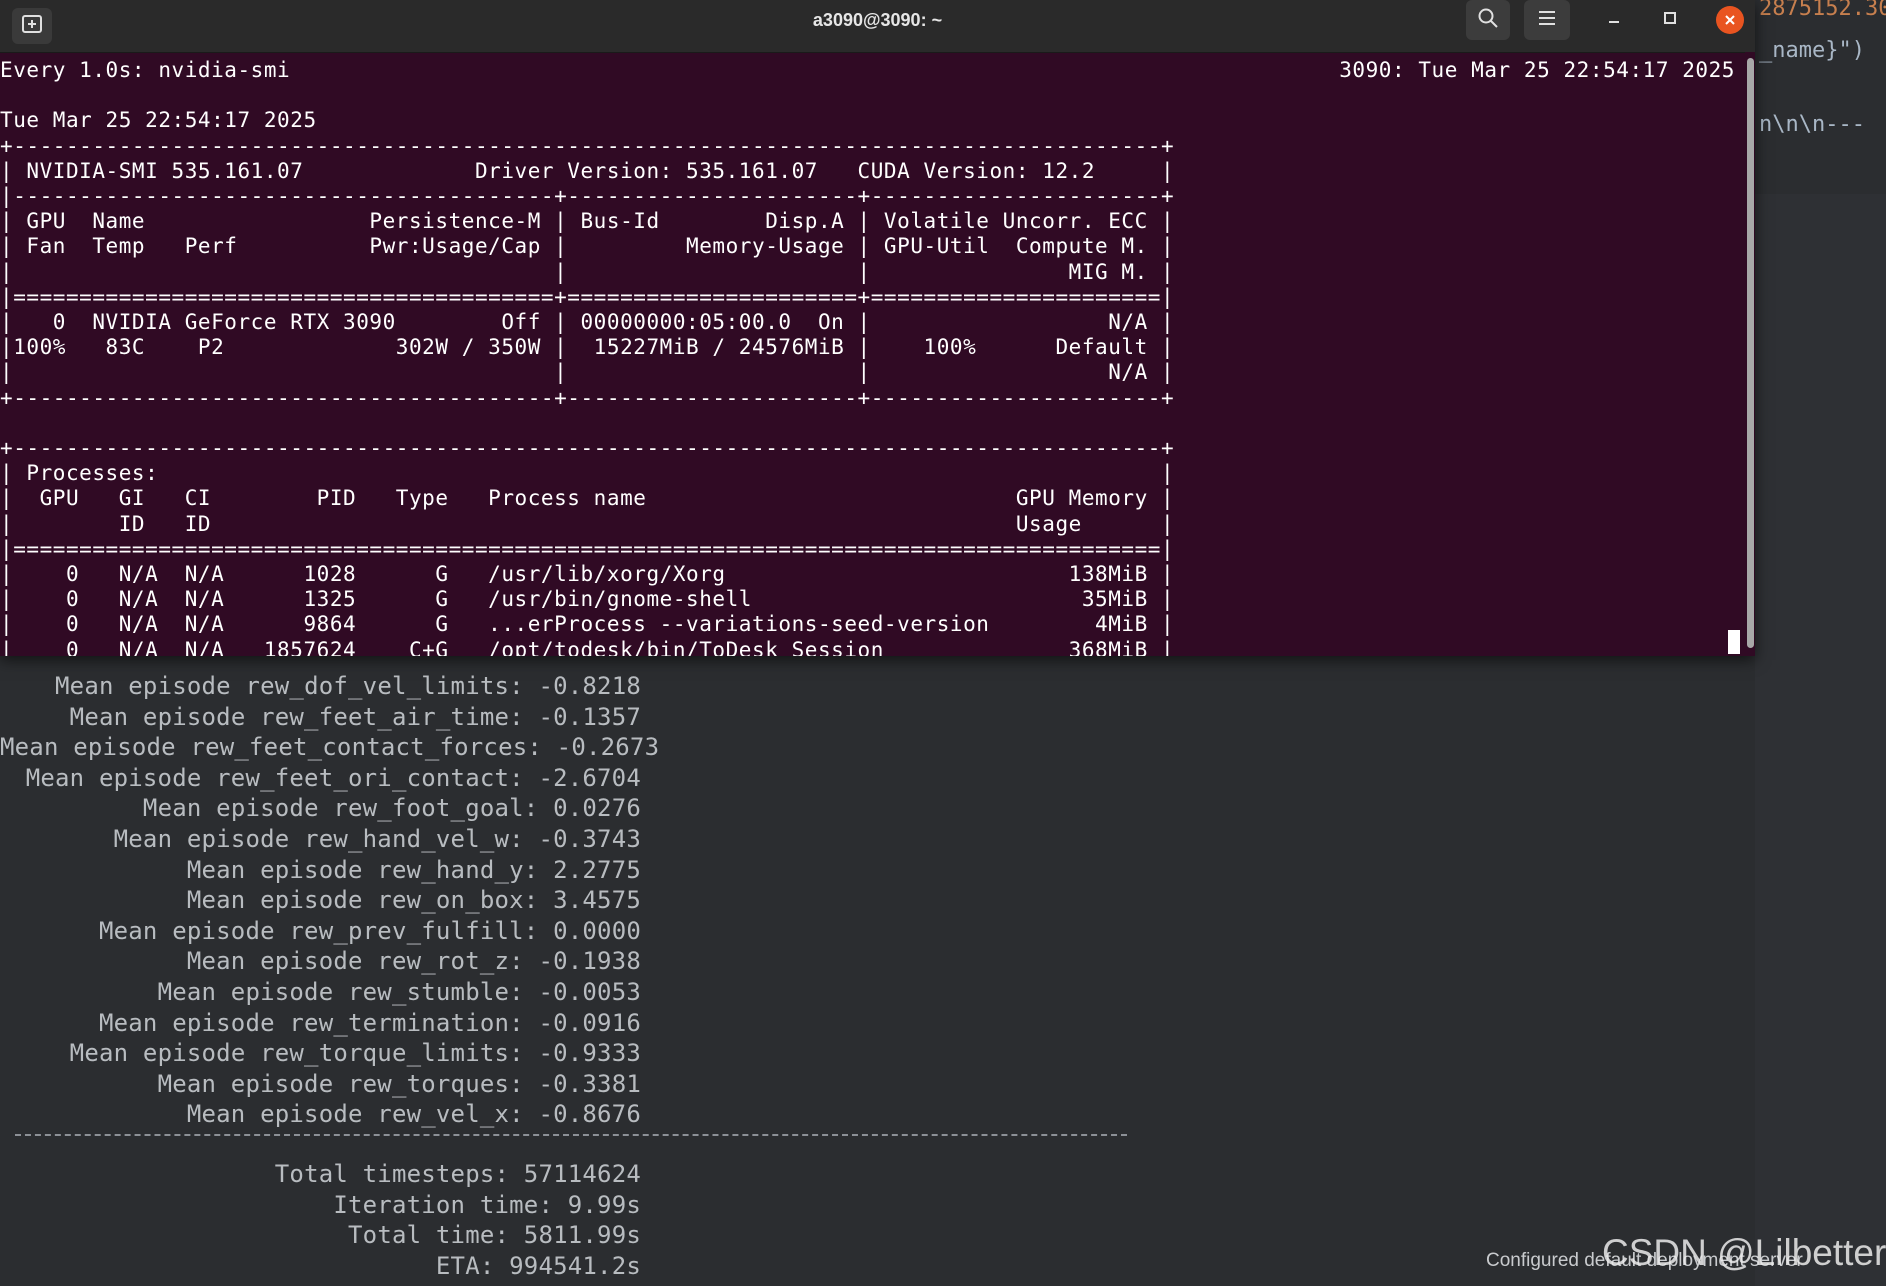  What do you see at coordinates (377, 839) in the screenshot?
I see `log-line: Mean episode rew_hand_vel_w: -0.3743` at bounding box center [377, 839].